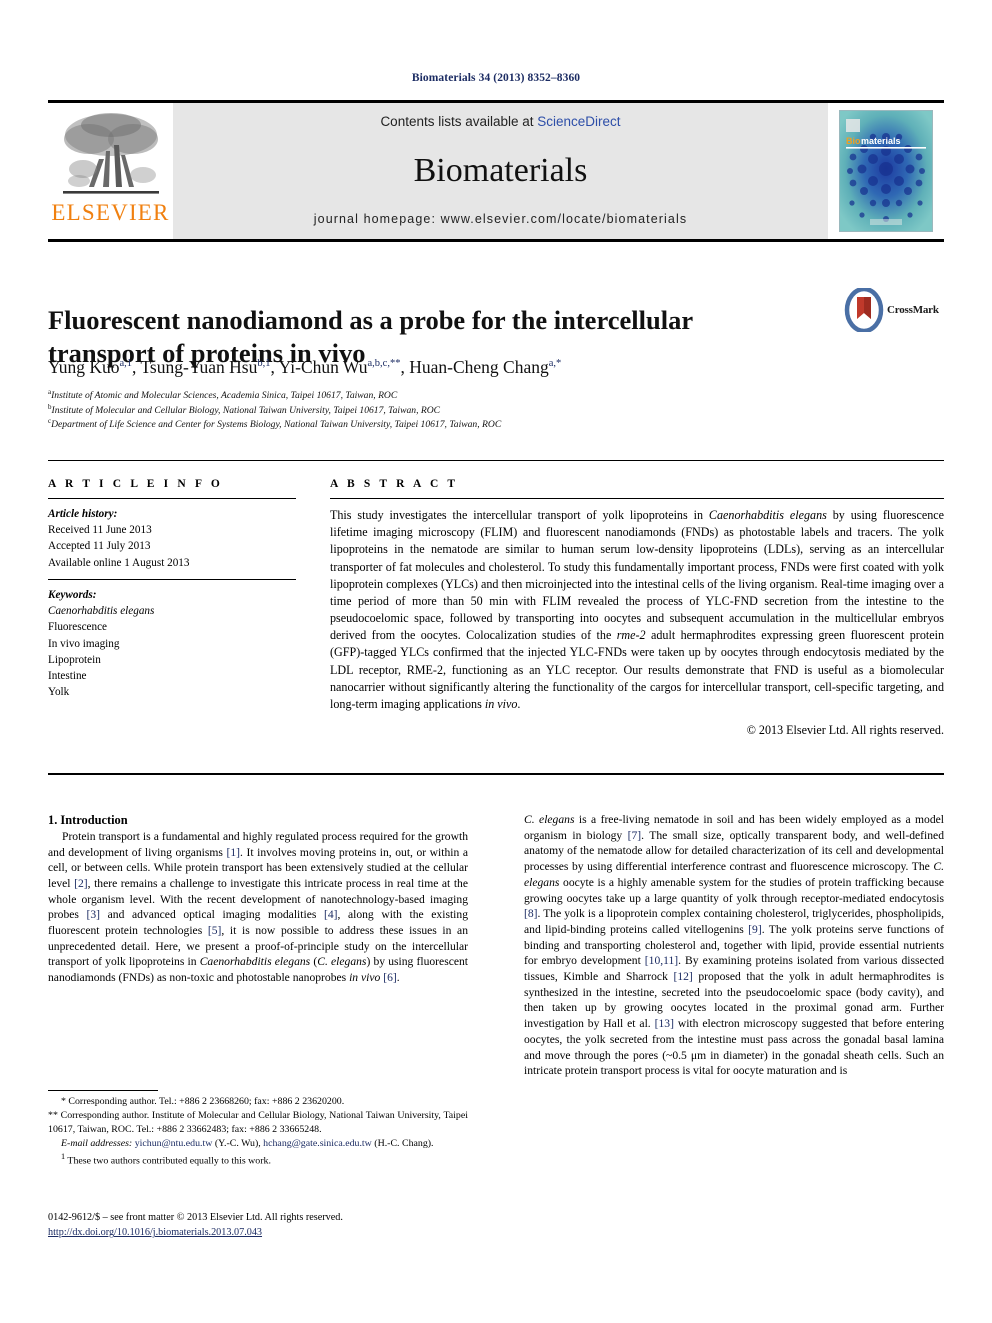  Describe the element at coordinates (578, 121) in the screenshot. I see `sciencedirect-link: ScienceDirect` at that location.